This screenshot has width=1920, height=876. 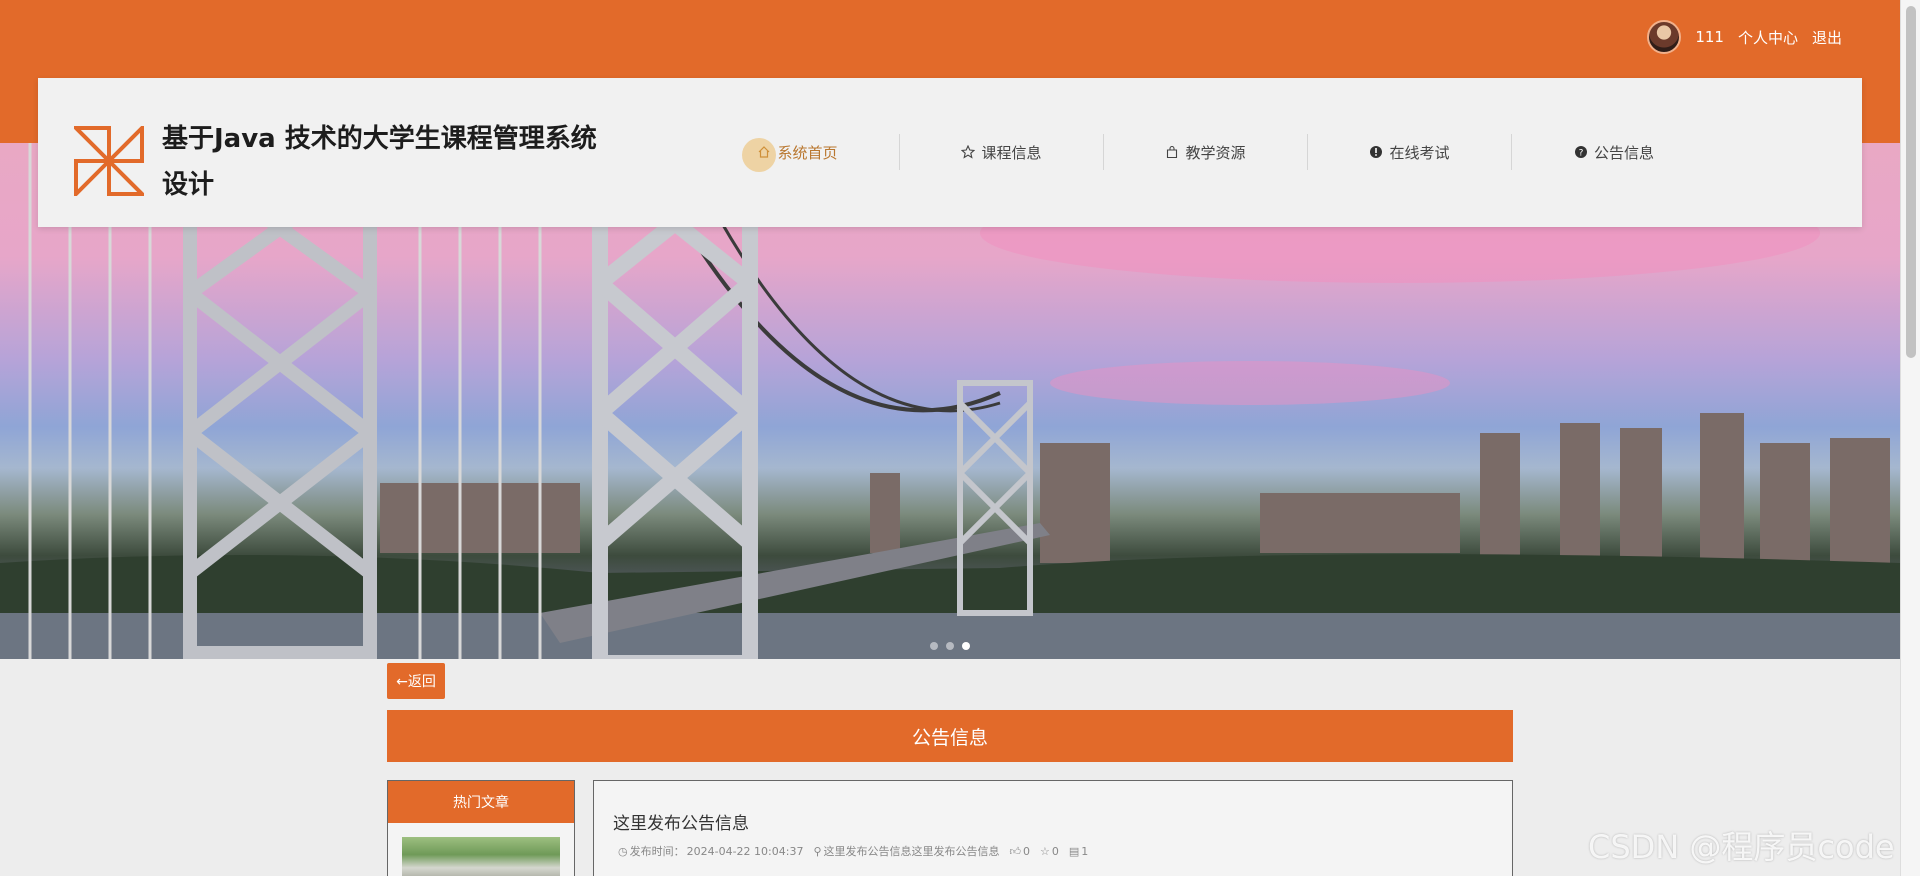 I want to click on carousel-dots, so click(x=950, y=646).